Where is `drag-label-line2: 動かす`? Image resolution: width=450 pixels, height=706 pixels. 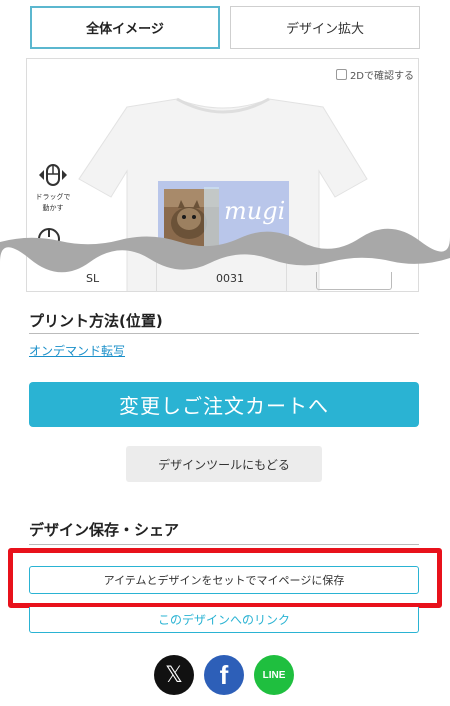 drag-label-line2: 動かす is located at coordinates (53, 208).